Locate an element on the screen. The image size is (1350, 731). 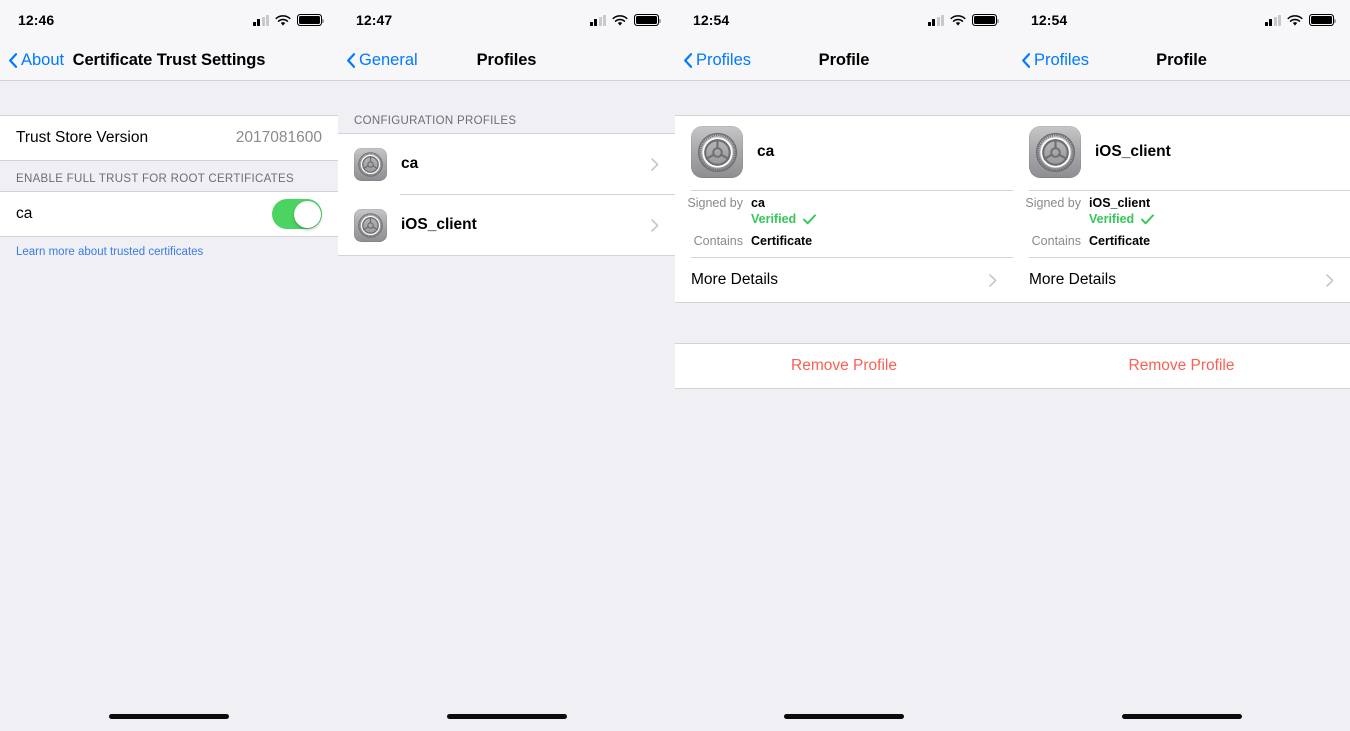
profile-header: ca is located at coordinates (844, 153).